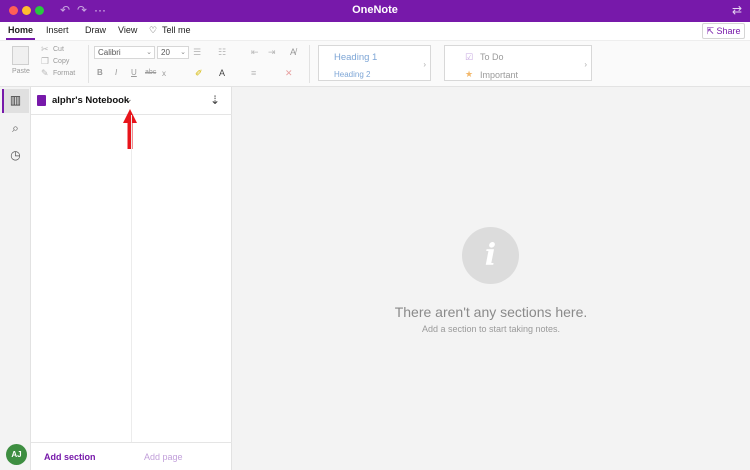 The width and height of the screenshot is (750, 470). What do you see at coordinates (289, 73) in the screenshot?
I see `delete-icon: ✕` at bounding box center [289, 73].